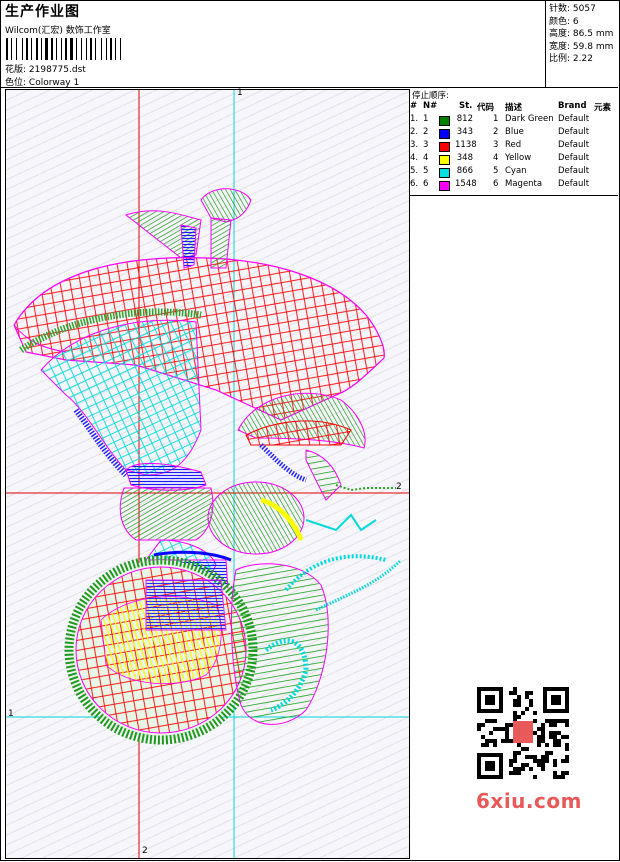 Image resolution: width=620 pixels, height=862 pixels. I want to click on company-name: Wilcom(汇宏) 数饰工作室, so click(58, 31).